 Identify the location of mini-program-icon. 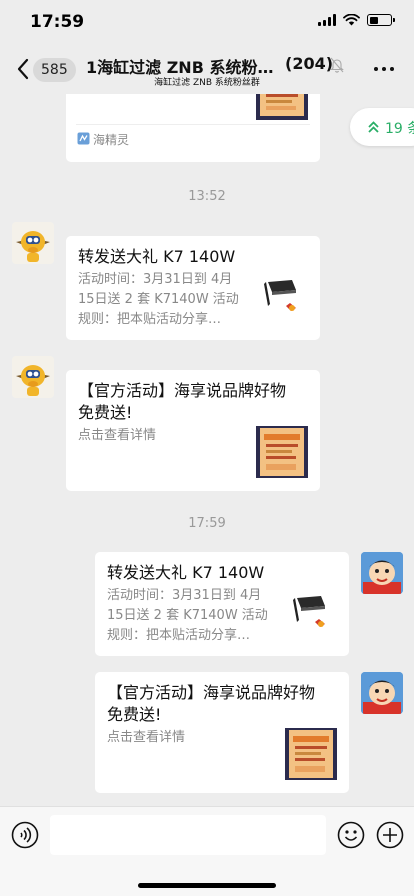
(83, 138).